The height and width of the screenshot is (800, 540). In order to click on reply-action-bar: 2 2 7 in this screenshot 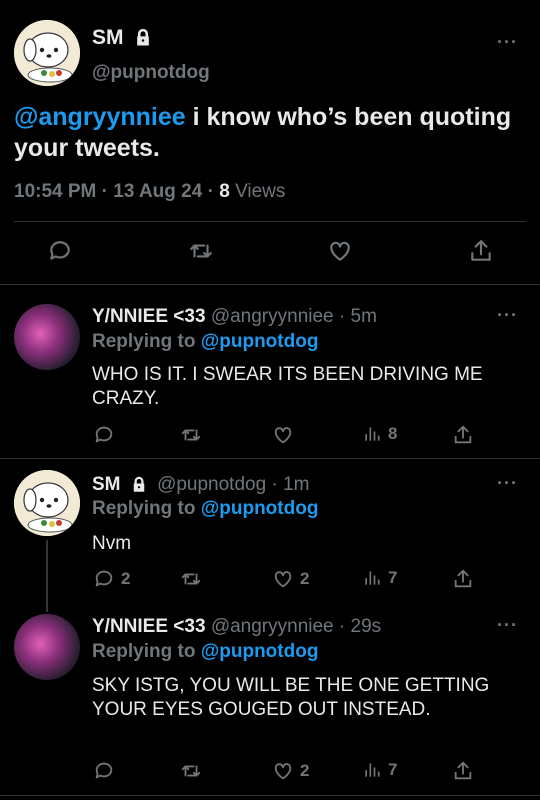, I will do `click(270, 583)`.